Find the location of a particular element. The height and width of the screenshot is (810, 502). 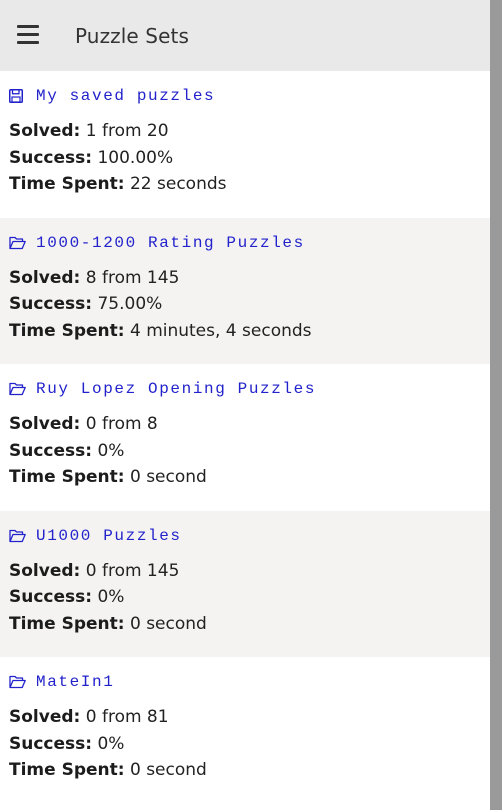

hamburger-menu-icon is located at coordinates (28, 35).